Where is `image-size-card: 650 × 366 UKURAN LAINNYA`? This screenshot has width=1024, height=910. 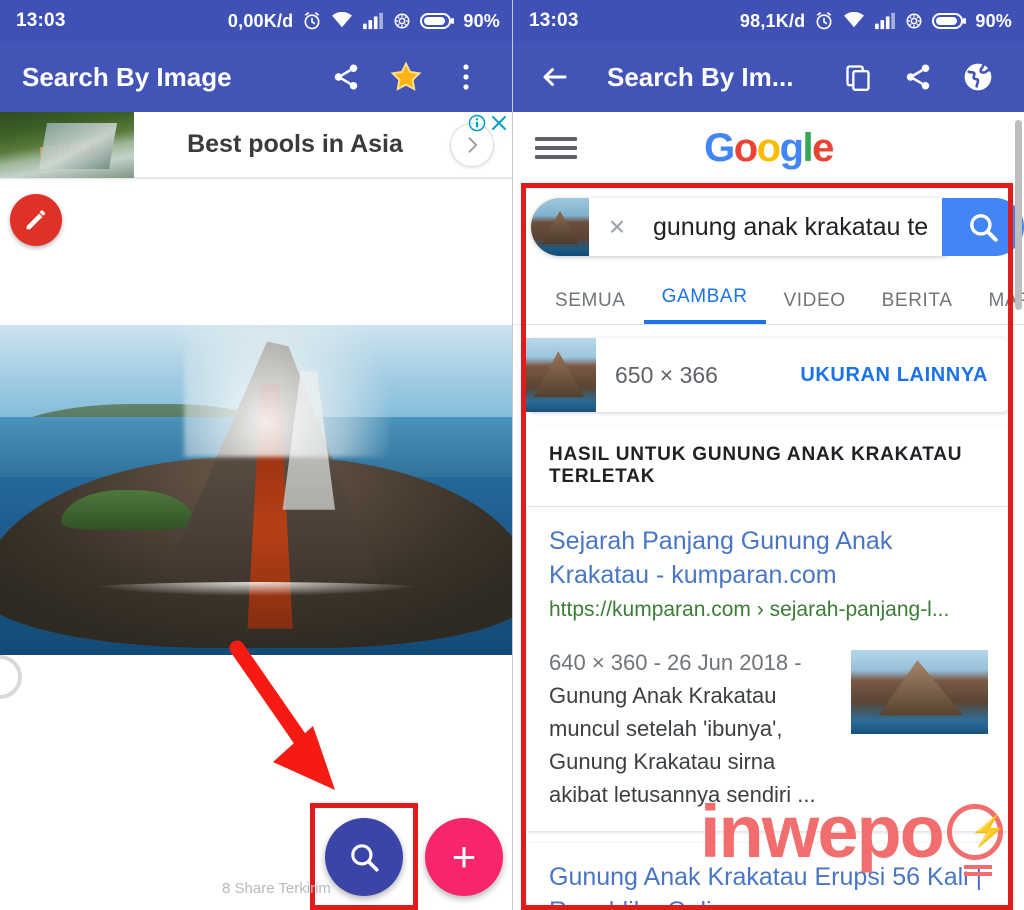
image-size-card: 650 × 366 UKURAN LAINNYA is located at coordinates (768, 375).